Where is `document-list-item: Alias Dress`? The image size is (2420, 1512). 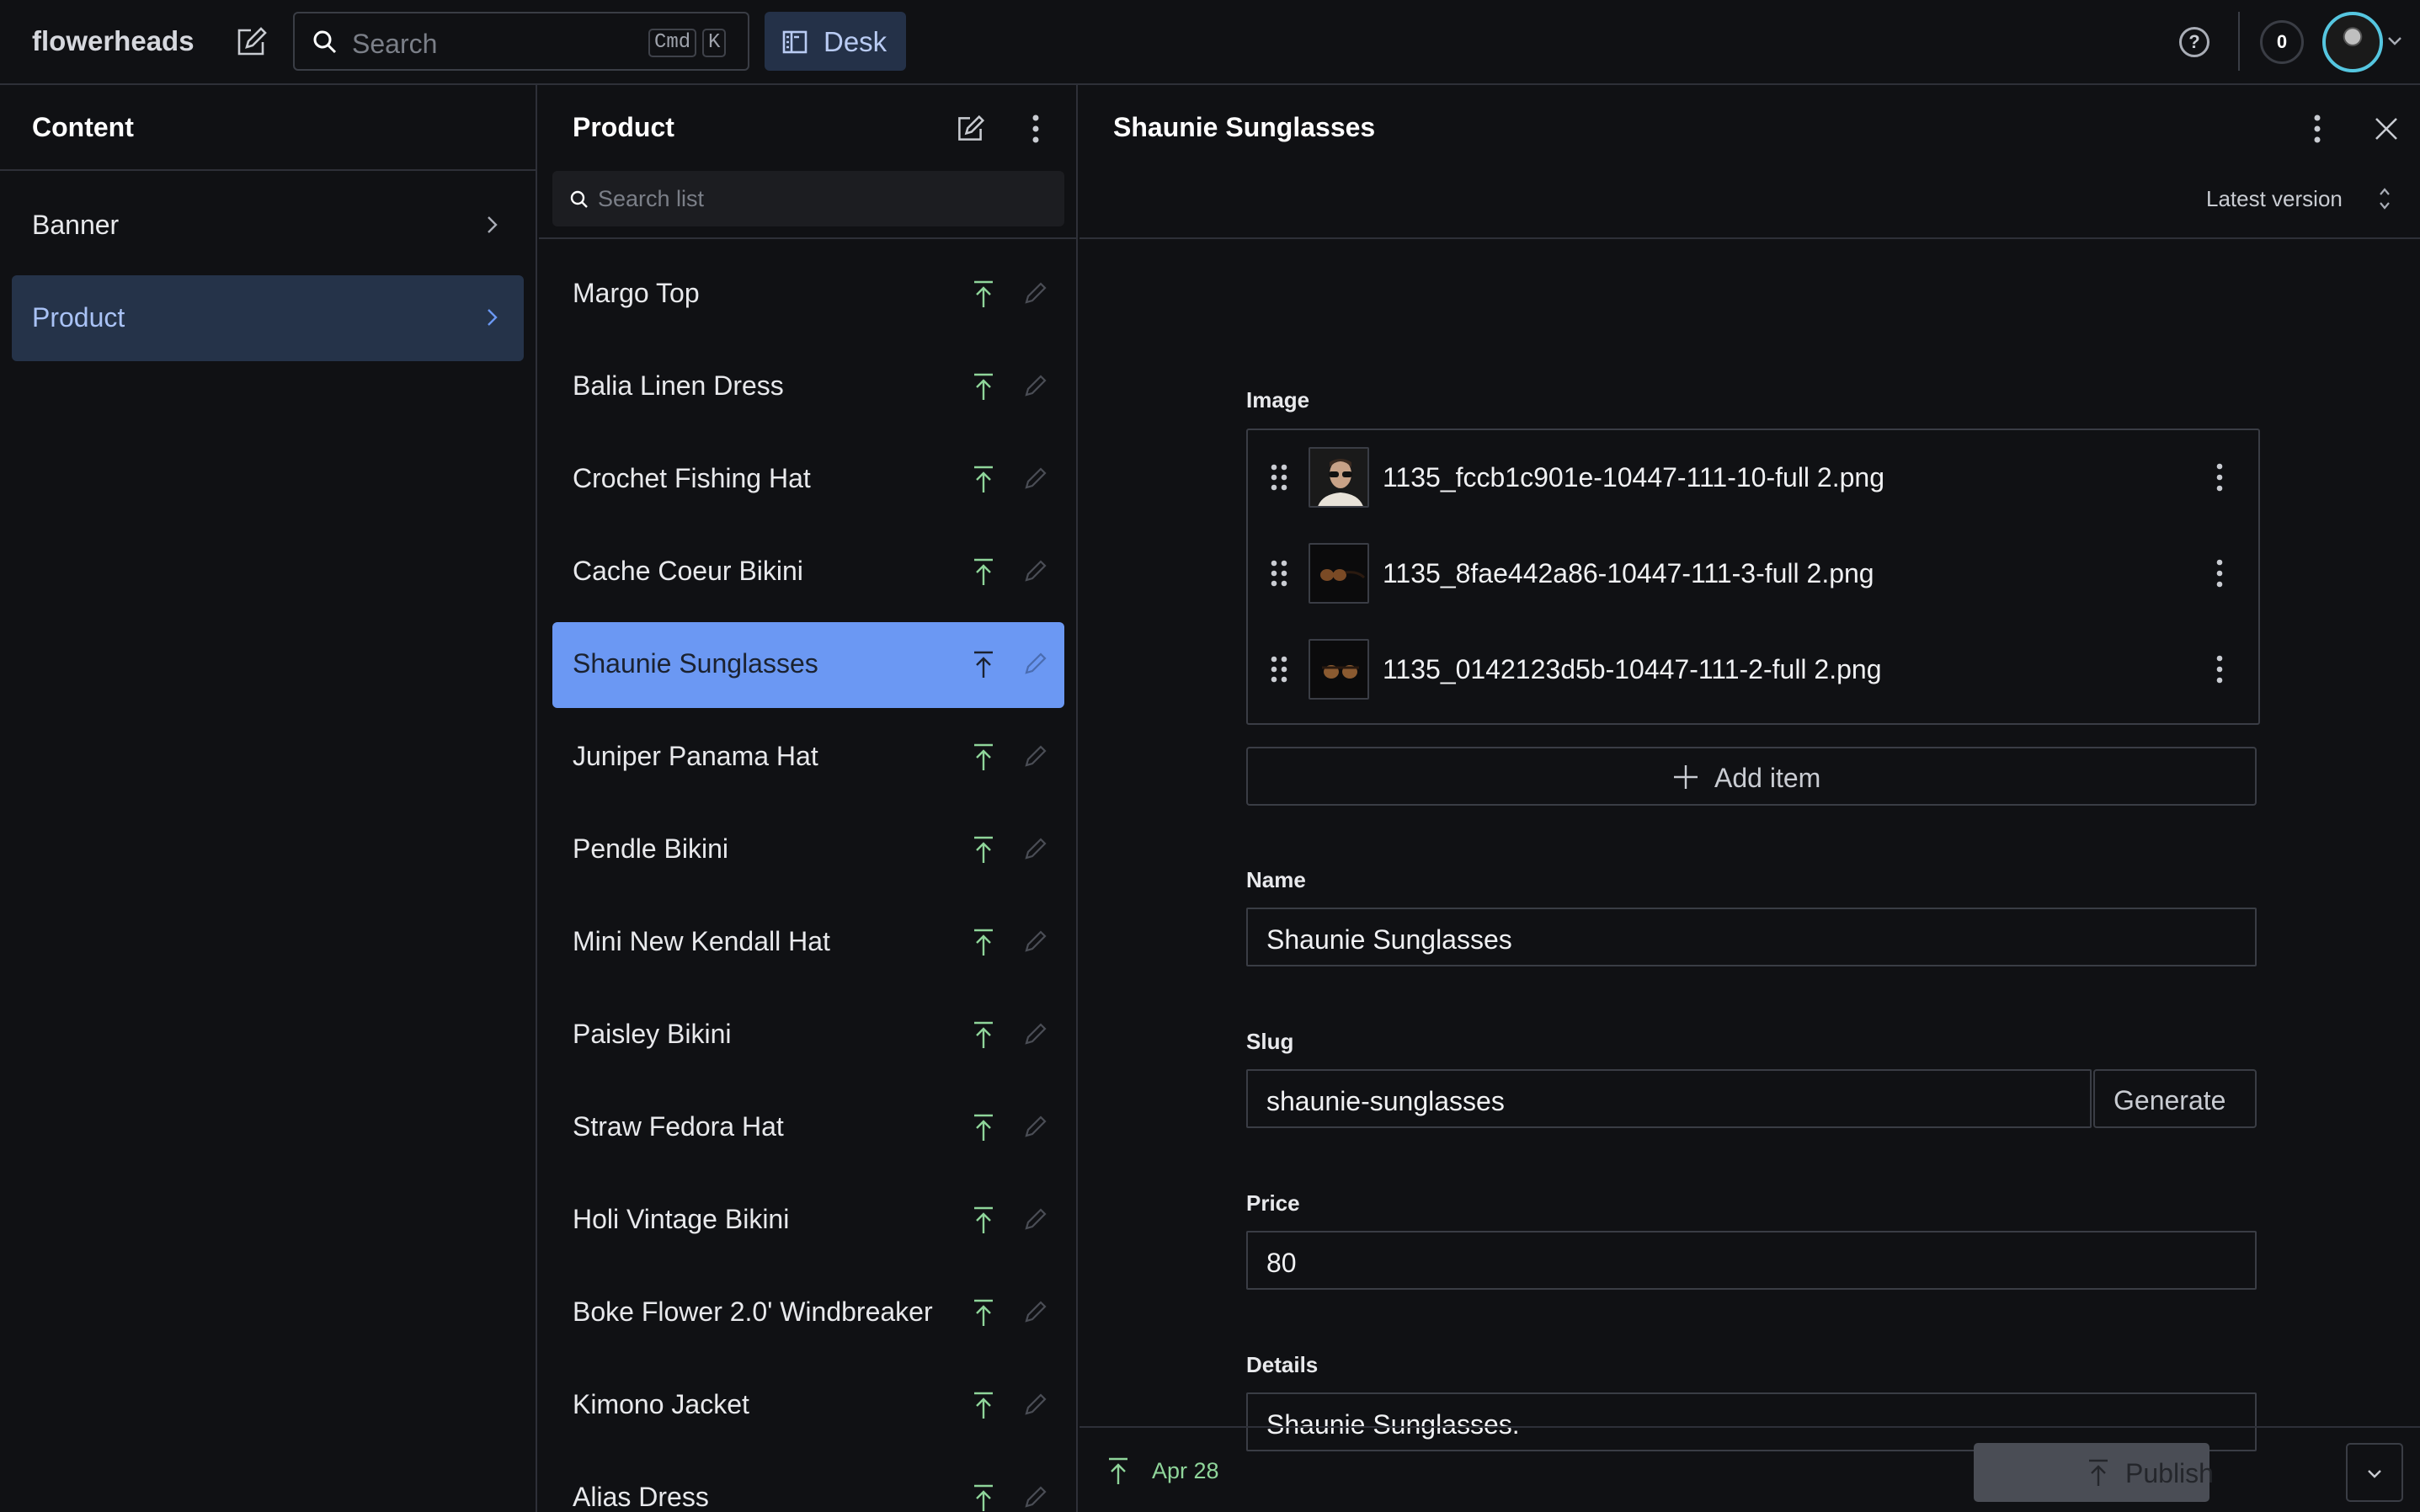
document-list-item: Alias Dress is located at coordinates (808, 1484).